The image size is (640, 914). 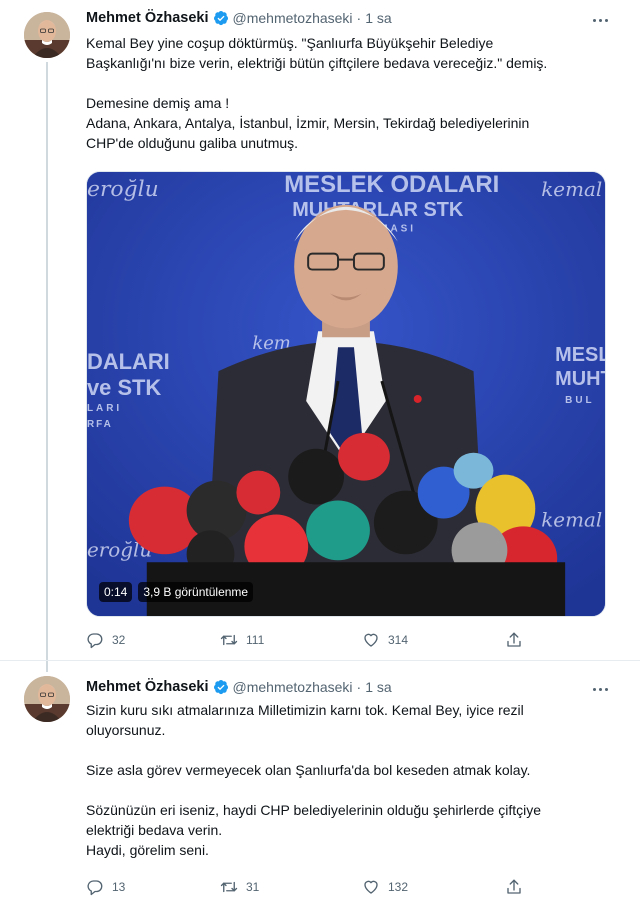 What do you see at coordinates (192, 143) in the screenshot?
I see `tweet-text-line: CHP'de olduğunu galiba unutmuş.` at bounding box center [192, 143].